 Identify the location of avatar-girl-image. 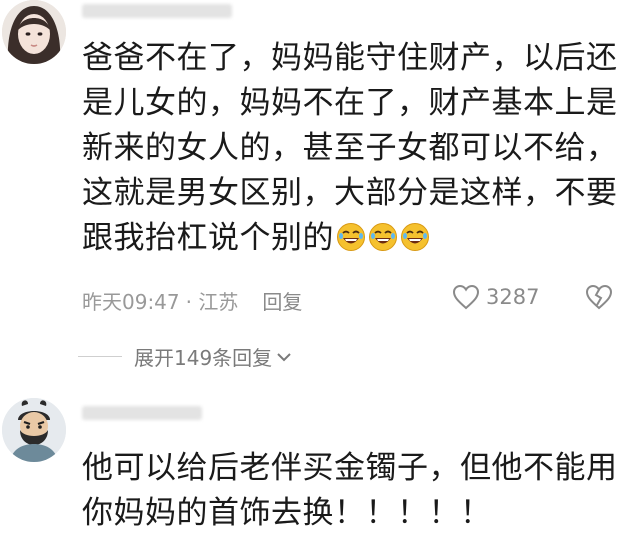
(34, 32).